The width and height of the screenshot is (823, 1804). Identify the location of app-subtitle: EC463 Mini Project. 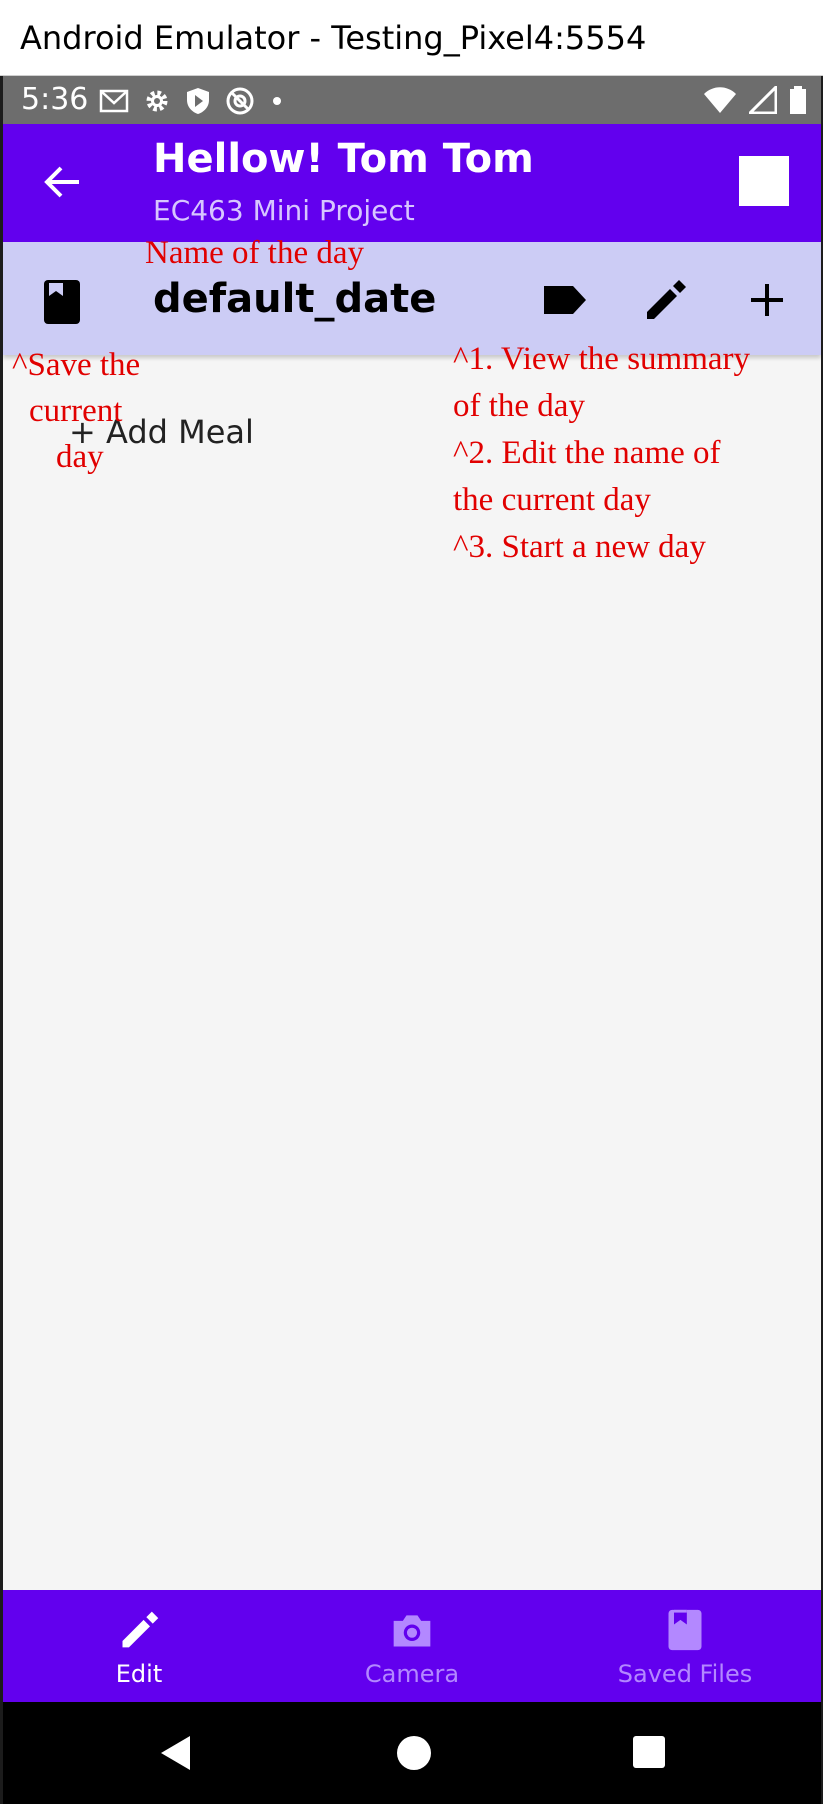
(284, 210).